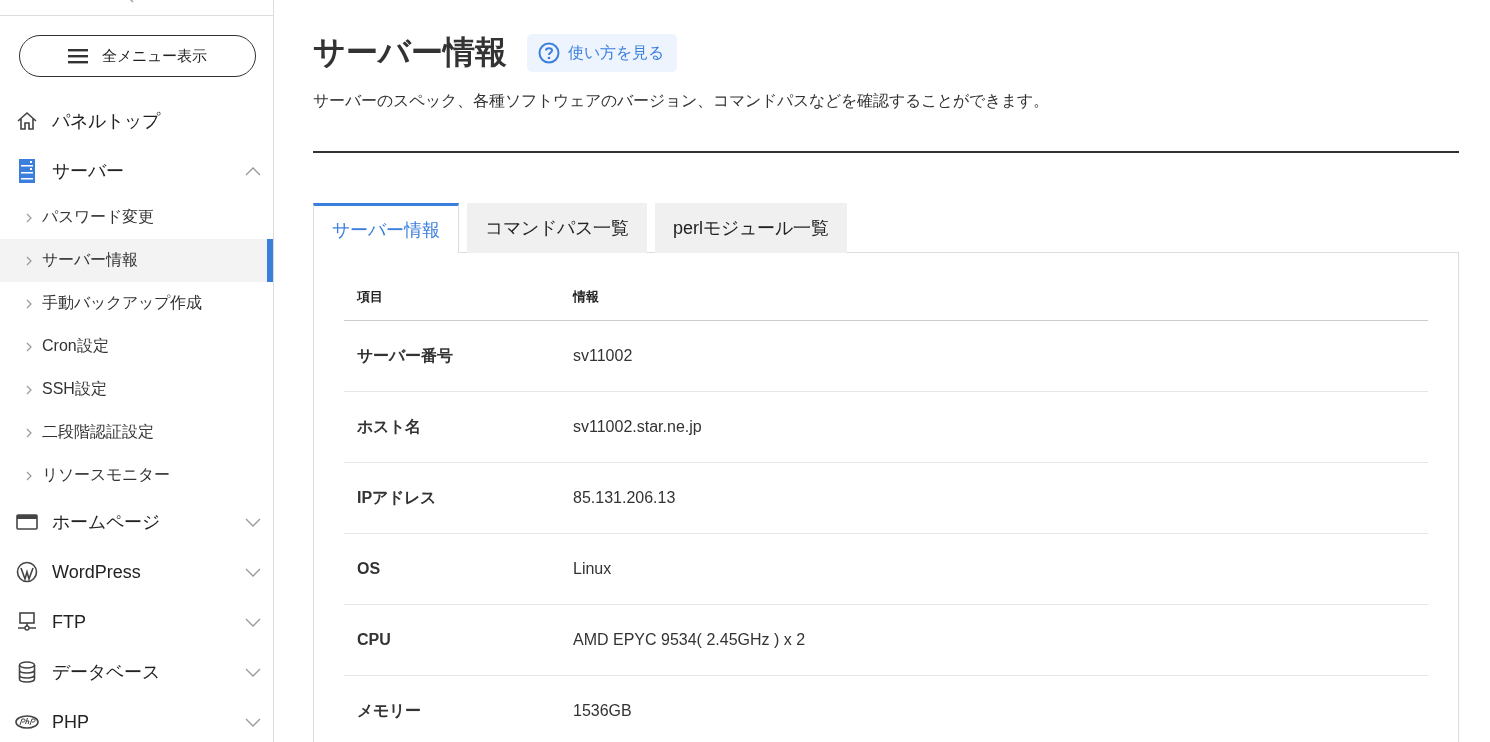  I want to click on row-label: OS, so click(452, 569).